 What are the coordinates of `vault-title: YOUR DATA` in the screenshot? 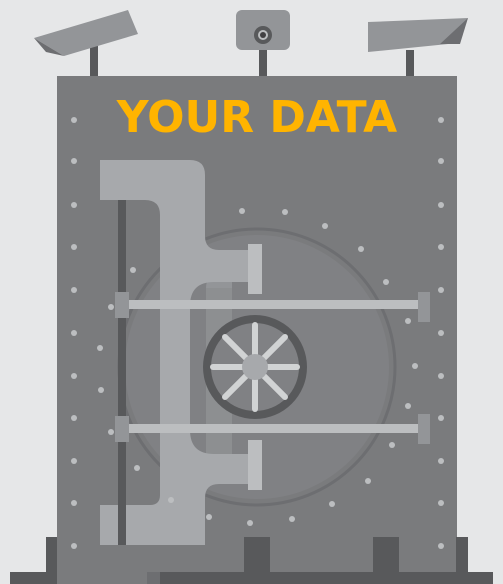 It's located at (257, 117).